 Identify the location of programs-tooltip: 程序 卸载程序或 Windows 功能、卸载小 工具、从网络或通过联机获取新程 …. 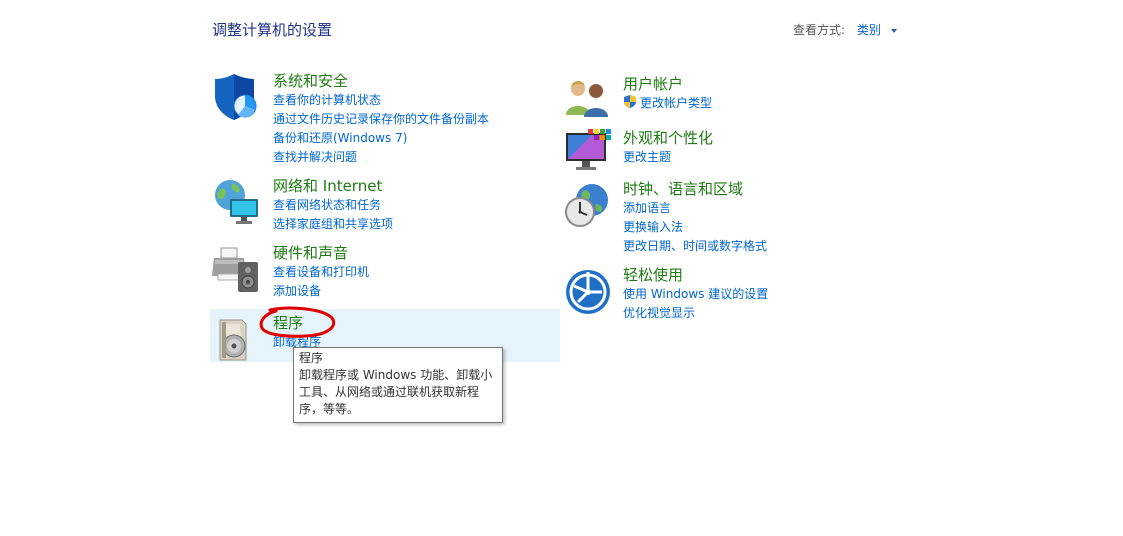
(398, 385).